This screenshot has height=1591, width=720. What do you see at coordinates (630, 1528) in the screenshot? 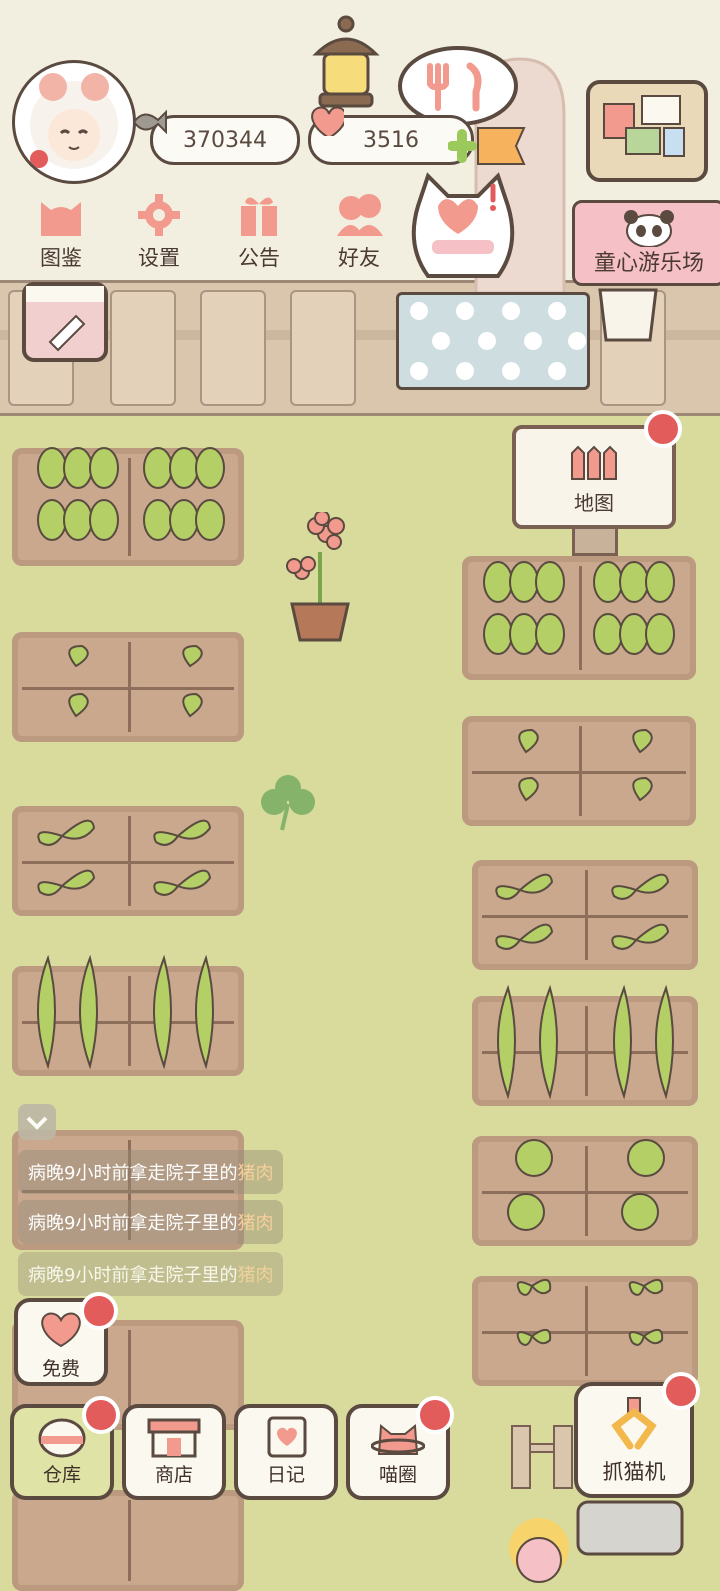
I see `stone-bench` at bounding box center [630, 1528].